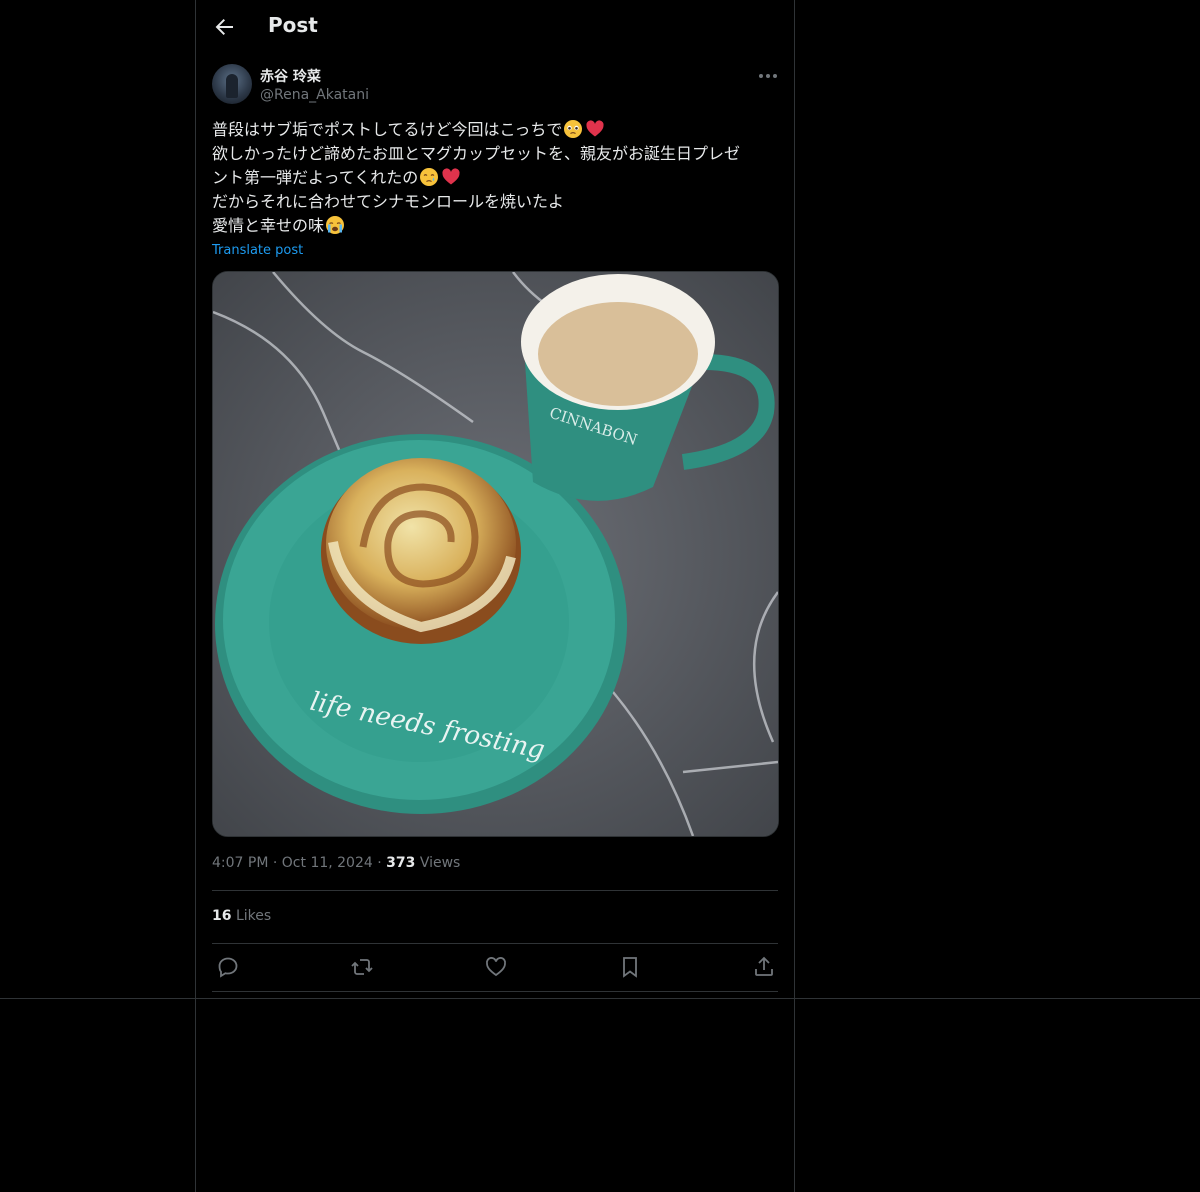  I want to click on likes-stat: 16 Likes, so click(241, 916).